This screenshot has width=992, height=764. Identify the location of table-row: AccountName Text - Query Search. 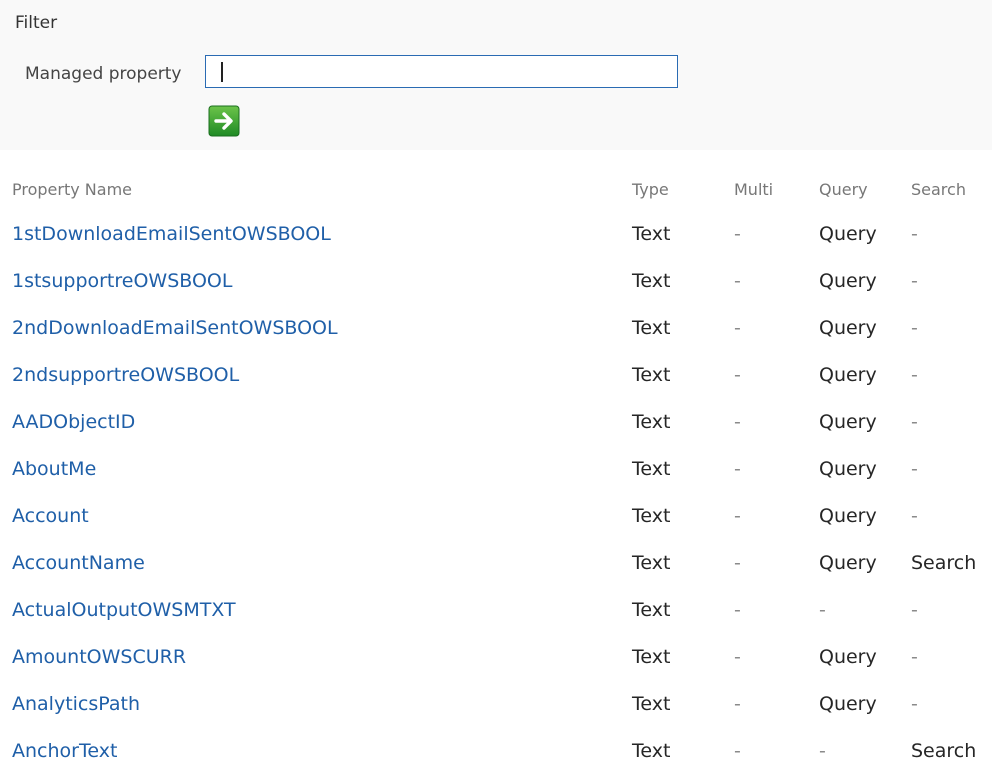
(496, 562).